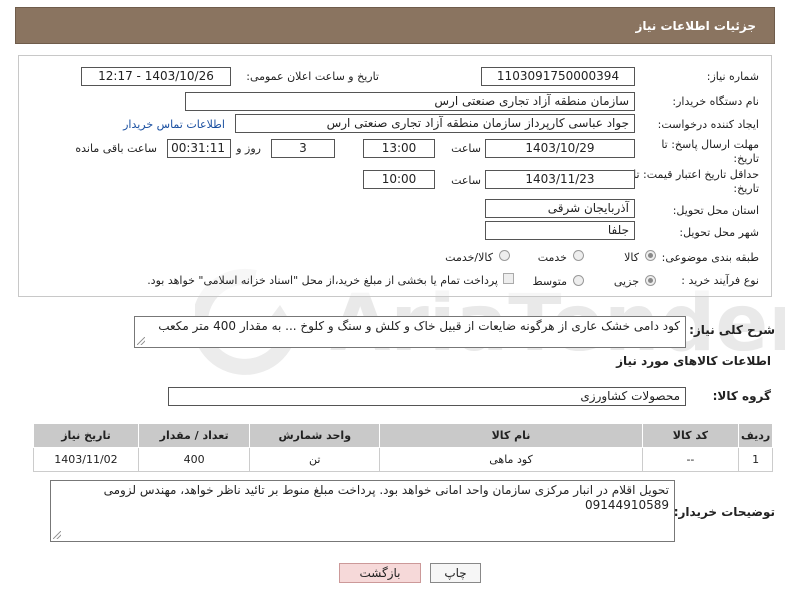 This screenshot has height=598, width=789. What do you see at coordinates (755, 435) in the screenshot?
I see `col-header-row-number: ردیف` at bounding box center [755, 435].